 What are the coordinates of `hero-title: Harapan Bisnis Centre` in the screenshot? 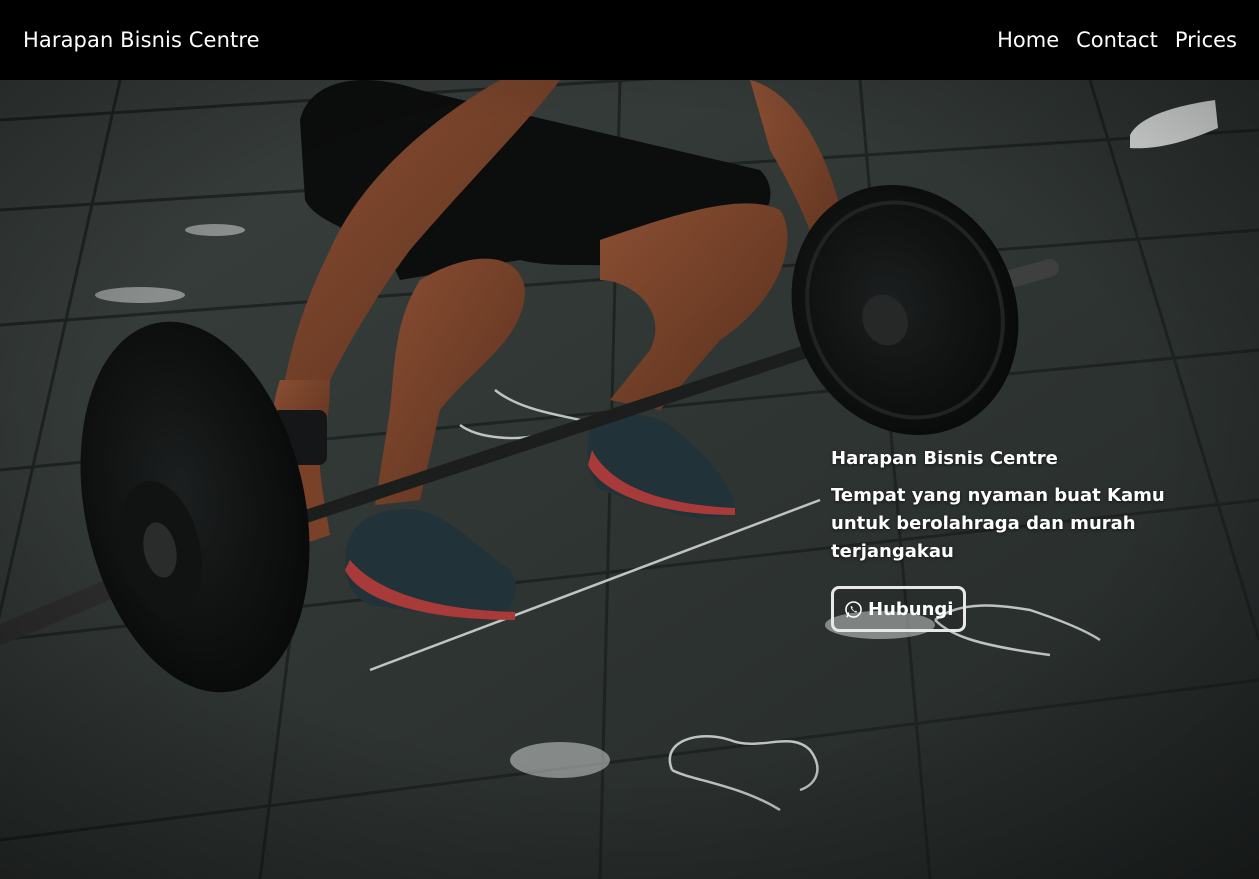 It's located at (944, 458).